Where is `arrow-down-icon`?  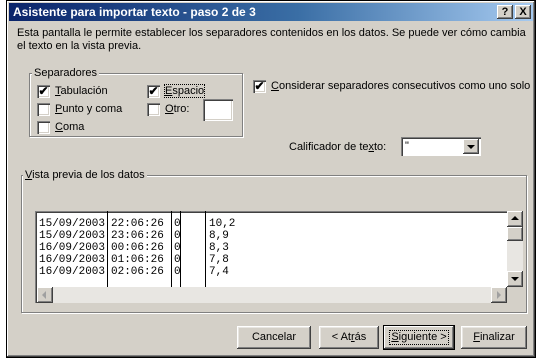
arrow-down-icon is located at coordinates (515, 279).